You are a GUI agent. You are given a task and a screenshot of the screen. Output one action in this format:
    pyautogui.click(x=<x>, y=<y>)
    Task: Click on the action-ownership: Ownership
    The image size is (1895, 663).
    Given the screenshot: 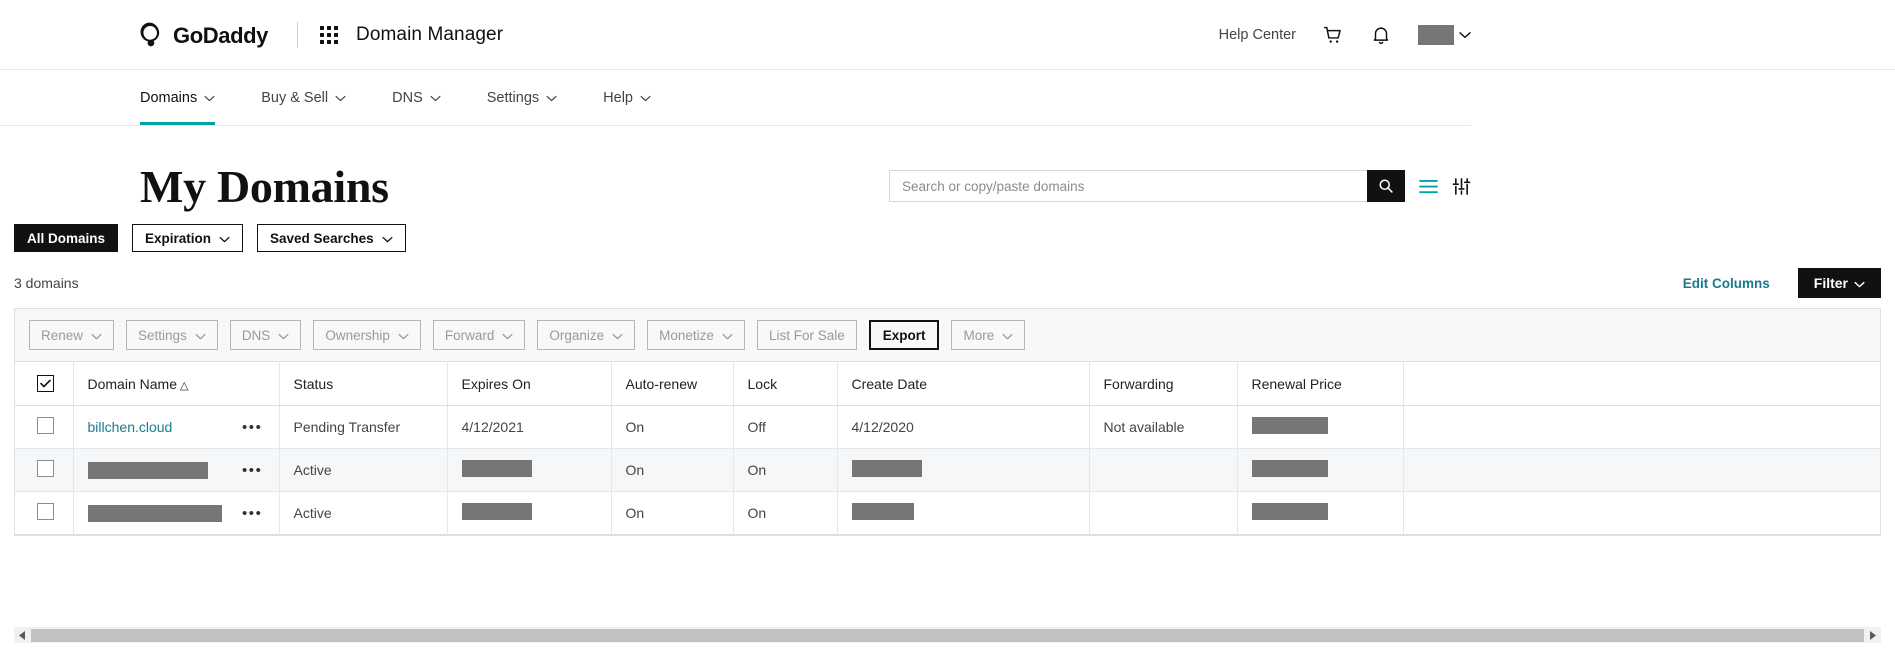 What is the action you would take?
    pyautogui.click(x=367, y=335)
    